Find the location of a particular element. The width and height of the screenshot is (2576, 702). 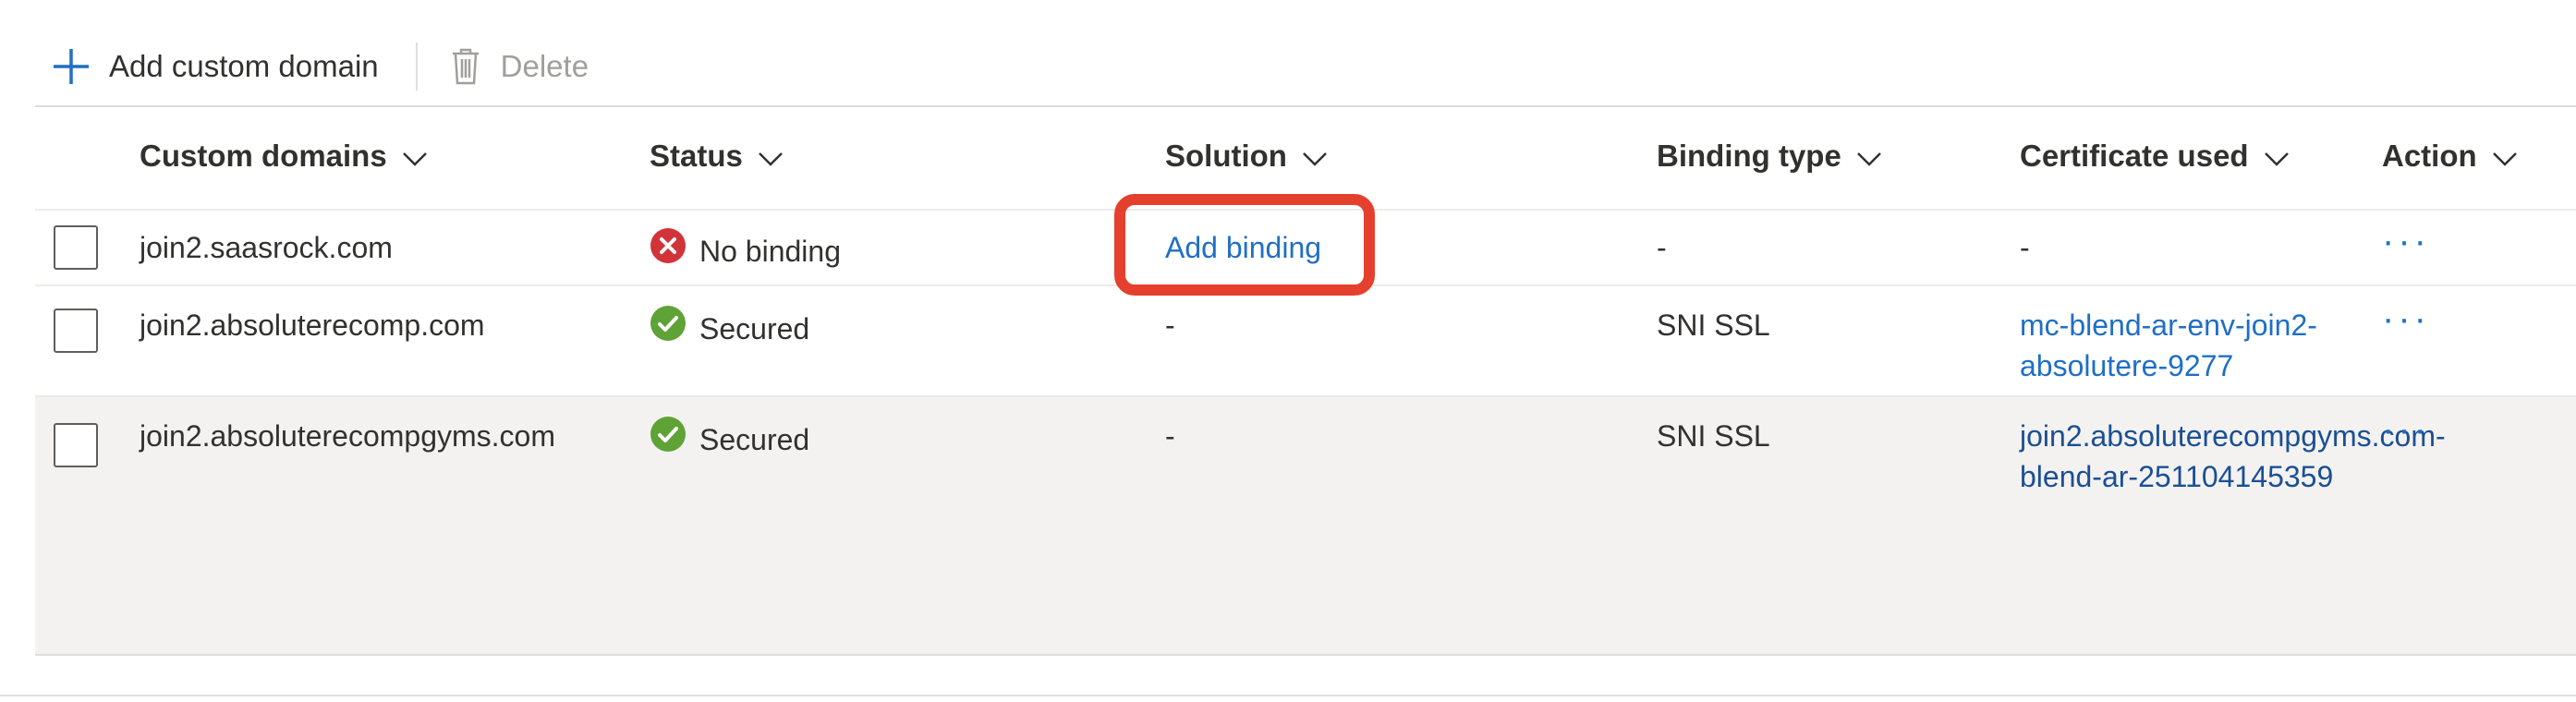

status-text: No binding is located at coordinates (770, 251).